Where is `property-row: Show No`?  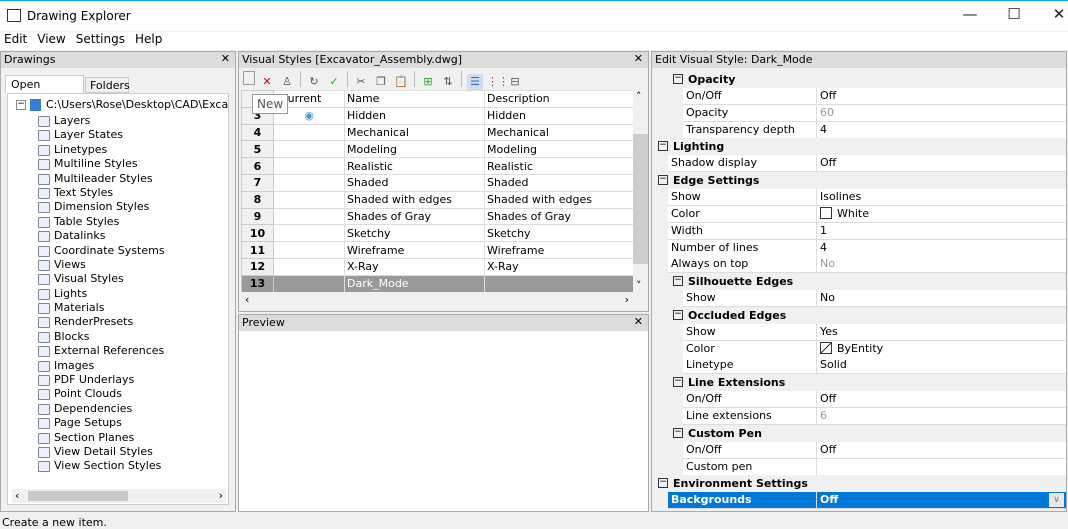
property-row: Show No is located at coordinates (859, 299).